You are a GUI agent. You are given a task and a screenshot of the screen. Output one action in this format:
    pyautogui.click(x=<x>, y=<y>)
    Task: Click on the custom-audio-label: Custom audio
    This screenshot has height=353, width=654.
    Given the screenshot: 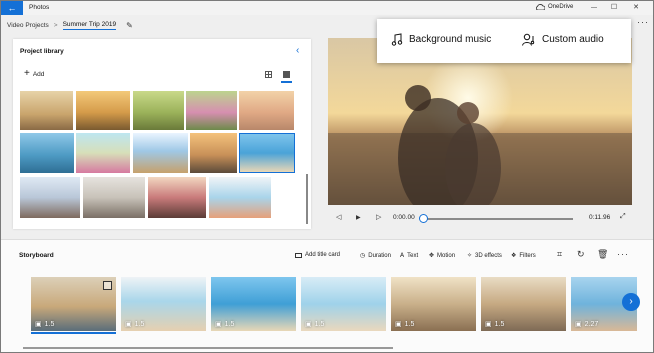 What is the action you would take?
    pyautogui.click(x=573, y=39)
    